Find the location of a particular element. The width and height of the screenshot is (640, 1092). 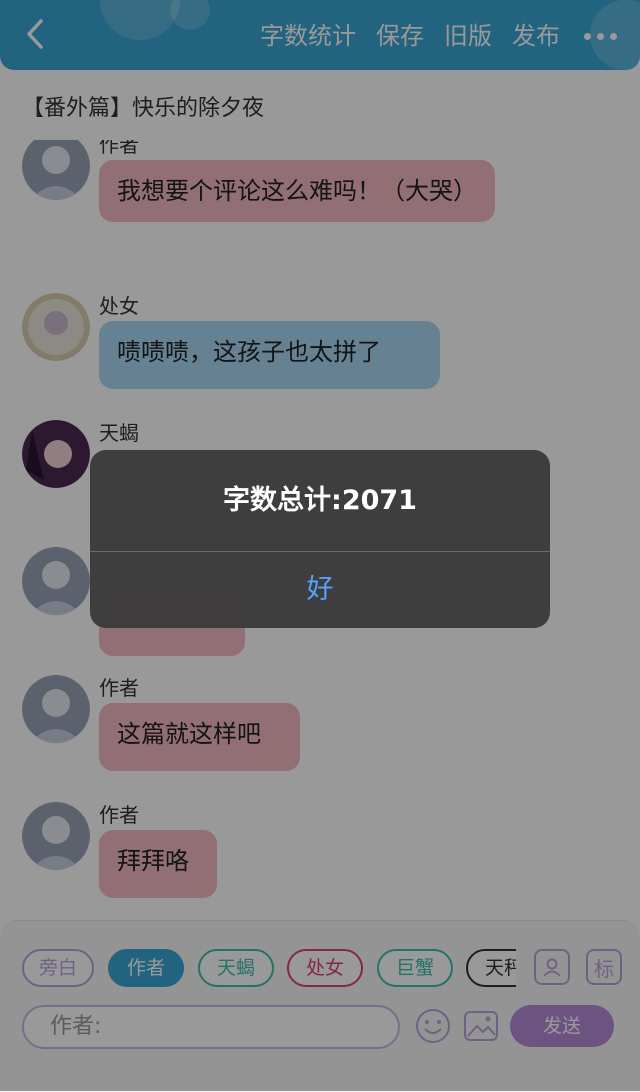

alert-dialog: 字数总计:2071 好 is located at coordinates (320, 539).